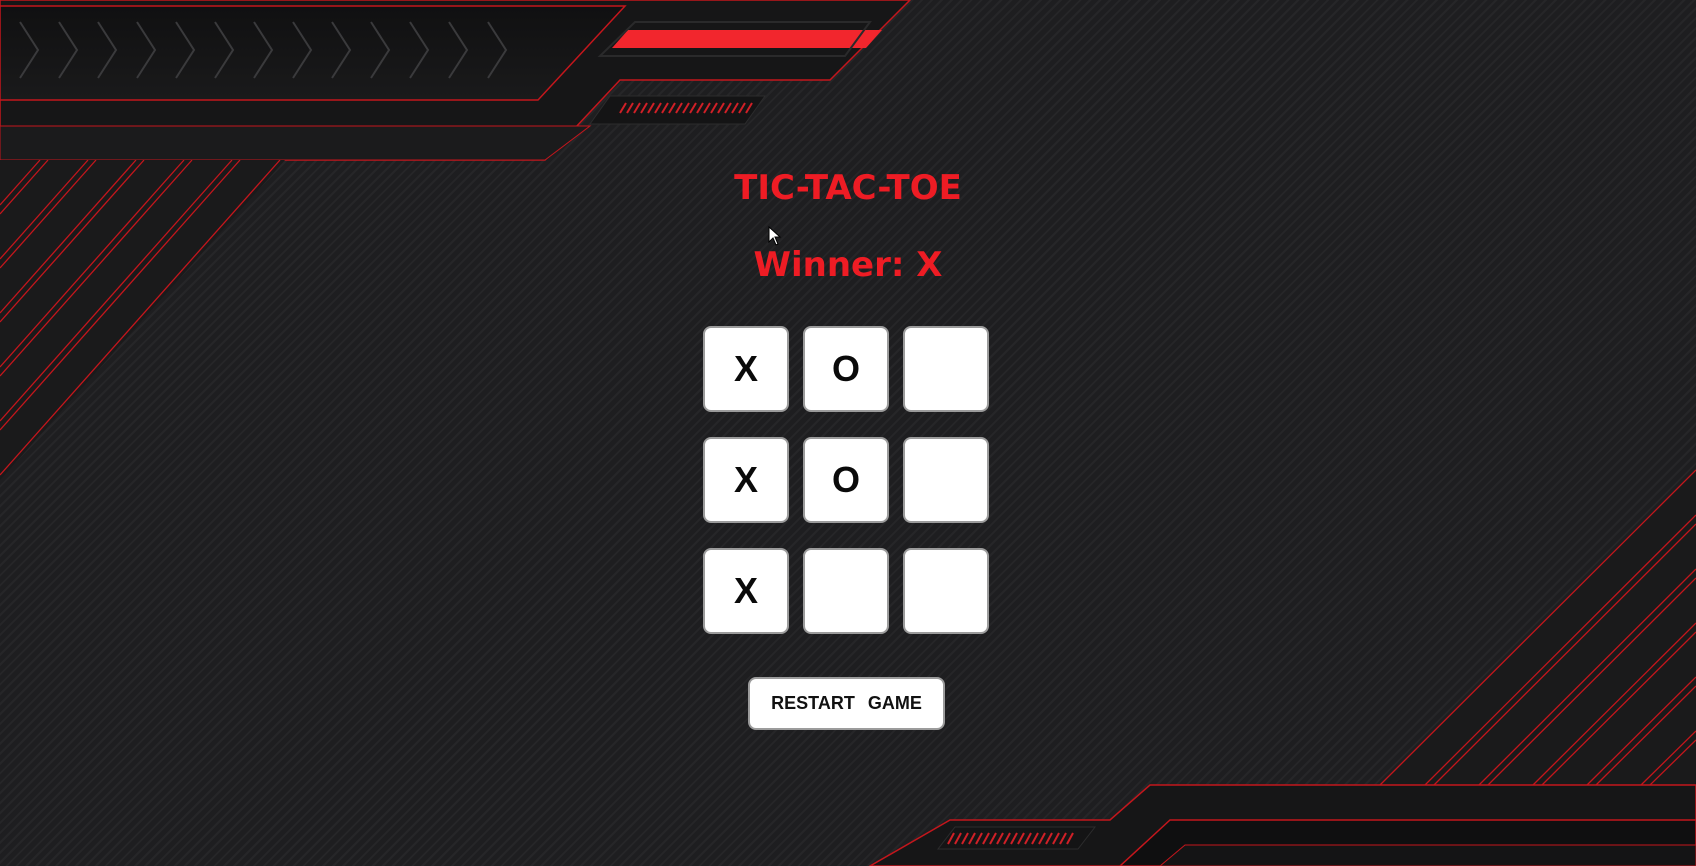  I want to click on game-board: X O X O X, so click(847, 480).